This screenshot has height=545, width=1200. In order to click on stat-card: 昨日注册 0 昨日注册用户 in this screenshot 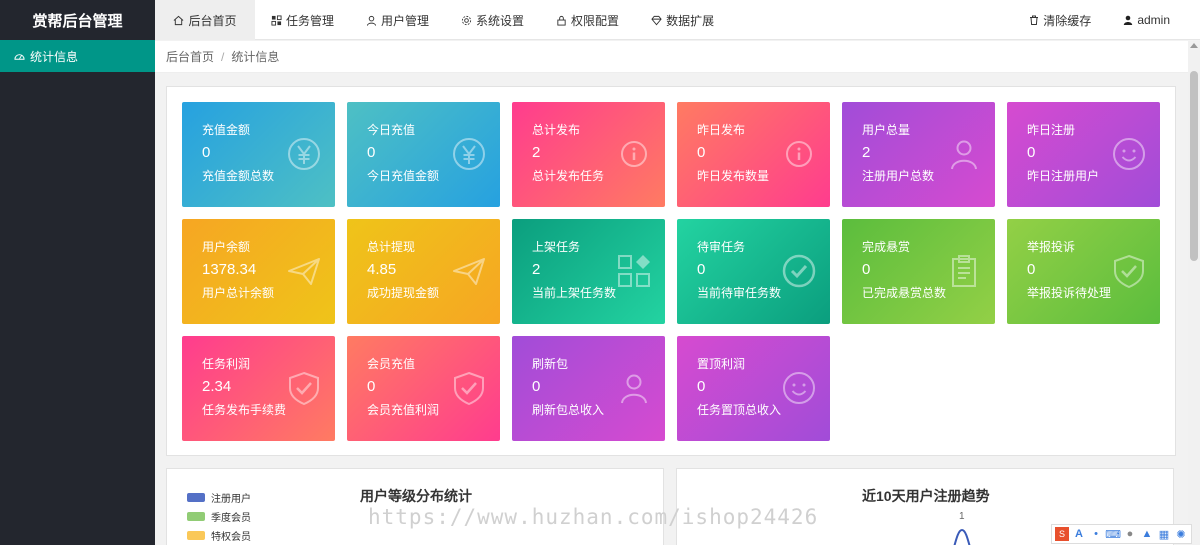, I will do `click(1083, 154)`.